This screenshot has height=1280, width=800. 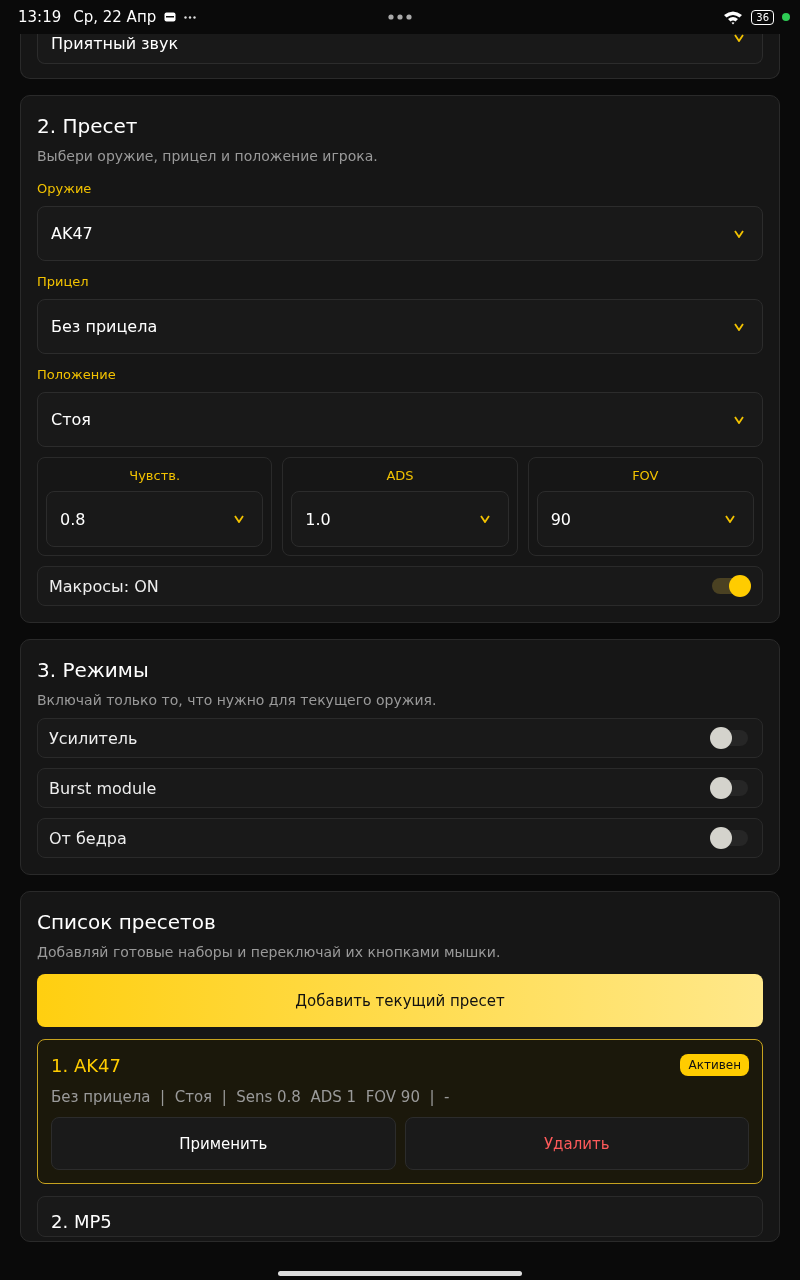 I want to click on section-subtitle: Выбери оружие, прицел и положение игрока., so click(x=208, y=156).